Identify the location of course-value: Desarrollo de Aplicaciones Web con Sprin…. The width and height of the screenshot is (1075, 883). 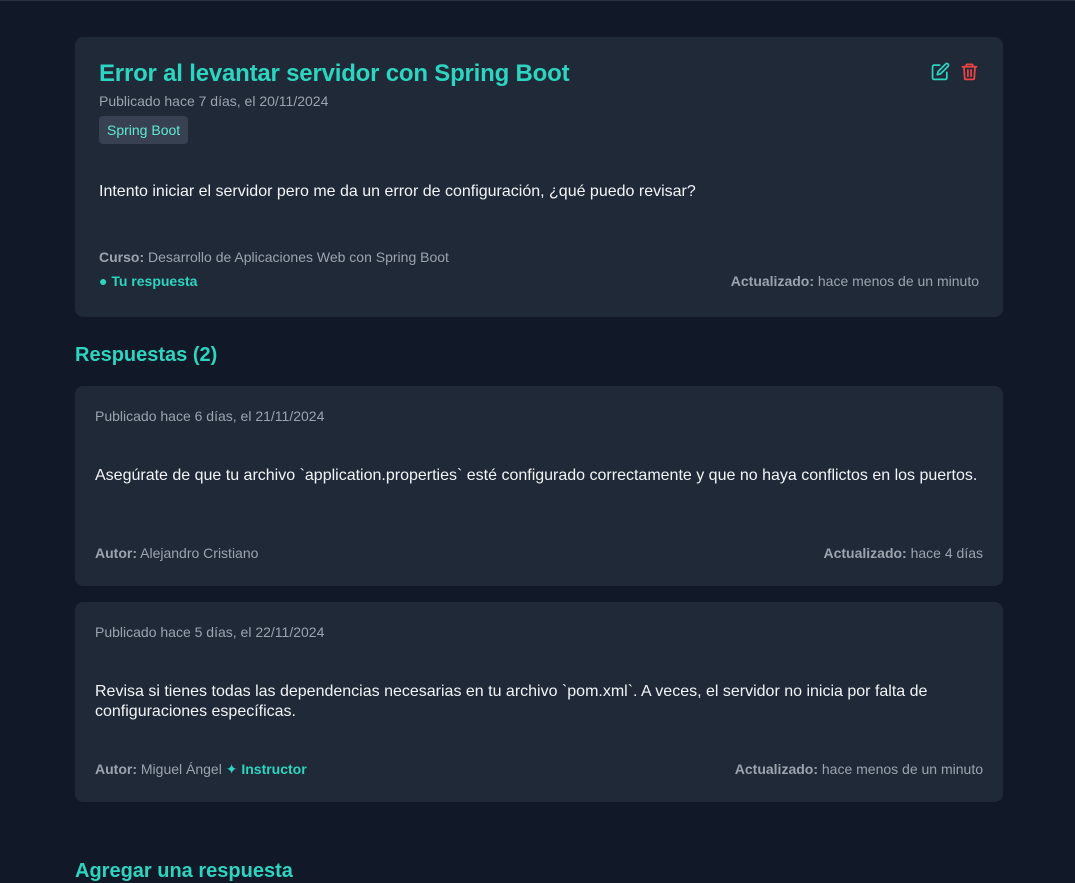
(298, 257).